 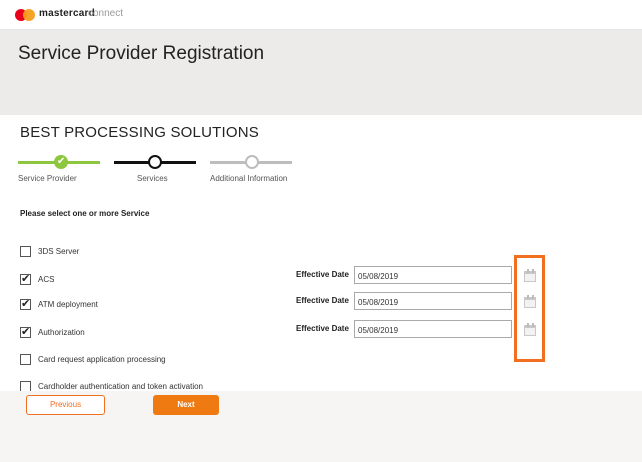 I want to click on calendar-highlight-box, so click(x=529, y=308).